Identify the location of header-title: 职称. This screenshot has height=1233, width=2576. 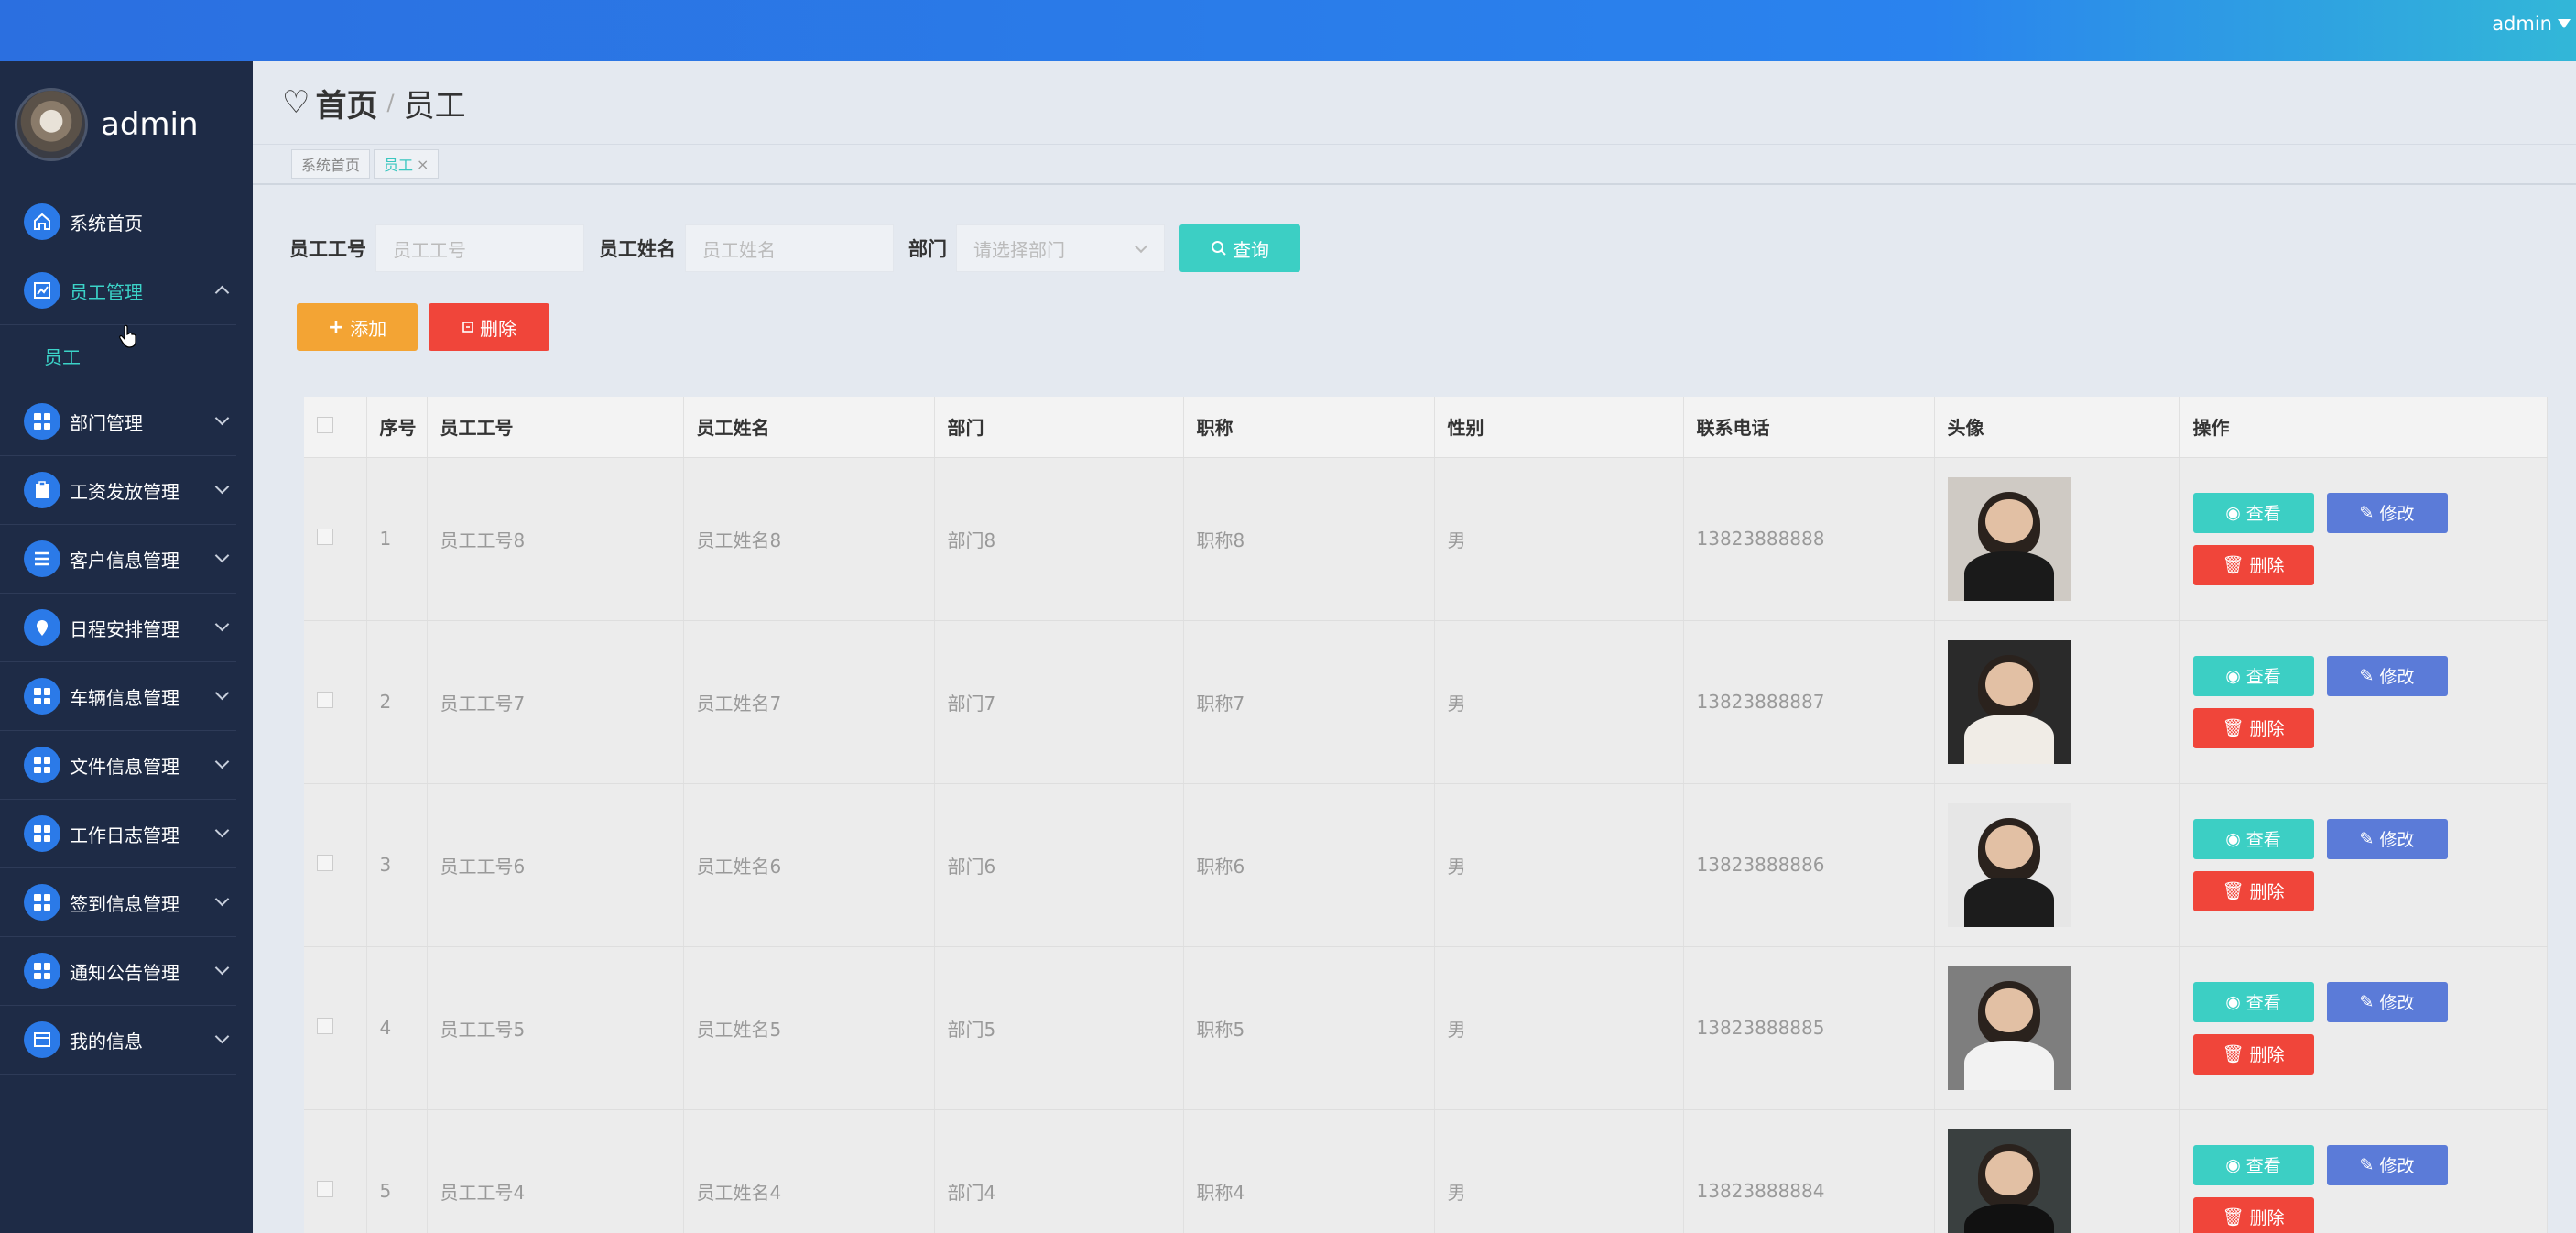
(1309, 427).